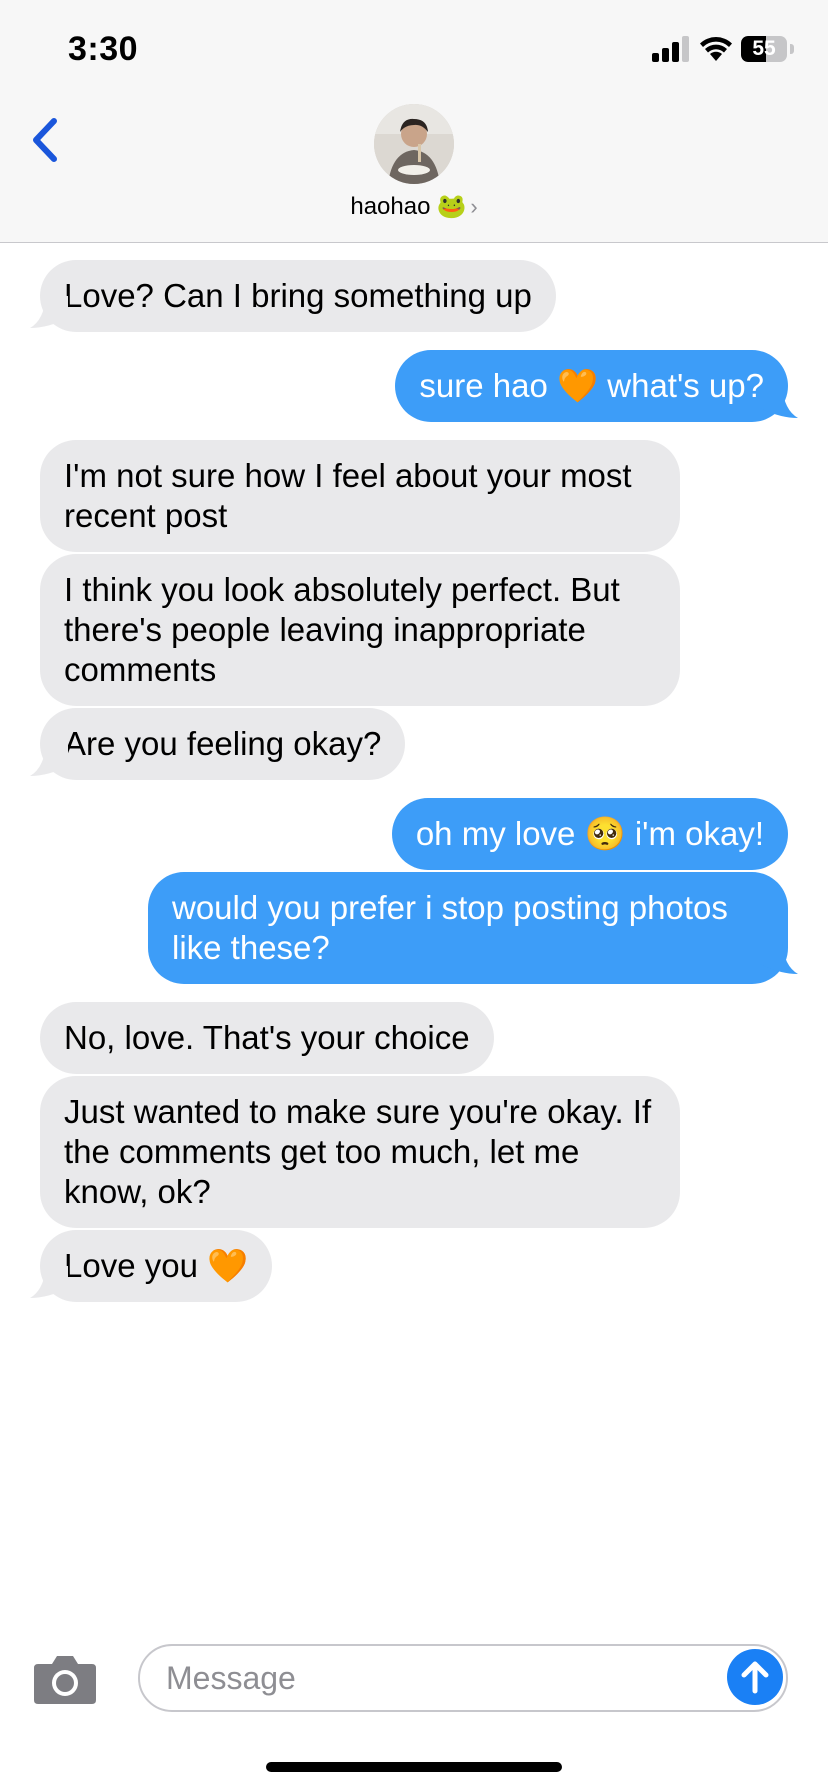  What do you see at coordinates (414, 1767) in the screenshot?
I see `home-indicator` at bounding box center [414, 1767].